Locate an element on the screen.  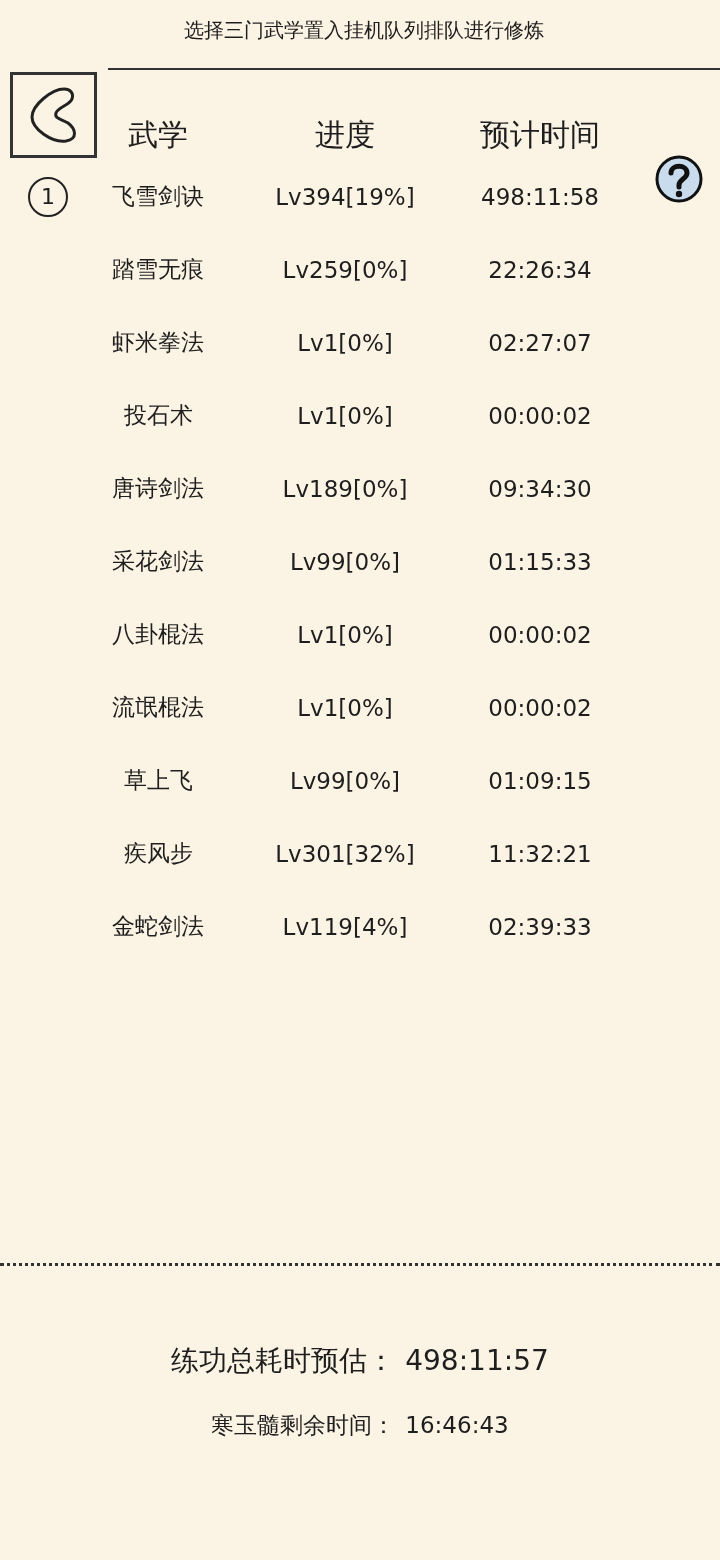
queue-number-badge: 1 is located at coordinates (48, 196).